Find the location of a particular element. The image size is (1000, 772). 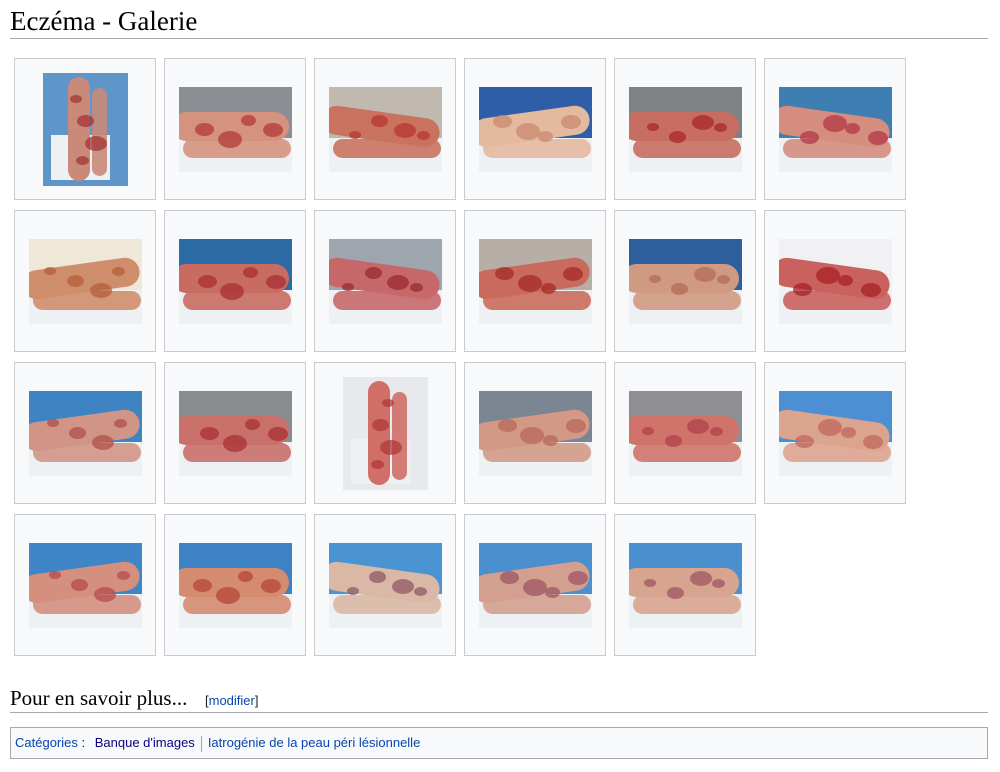

edit-bracket-close: ] is located at coordinates (256, 700).